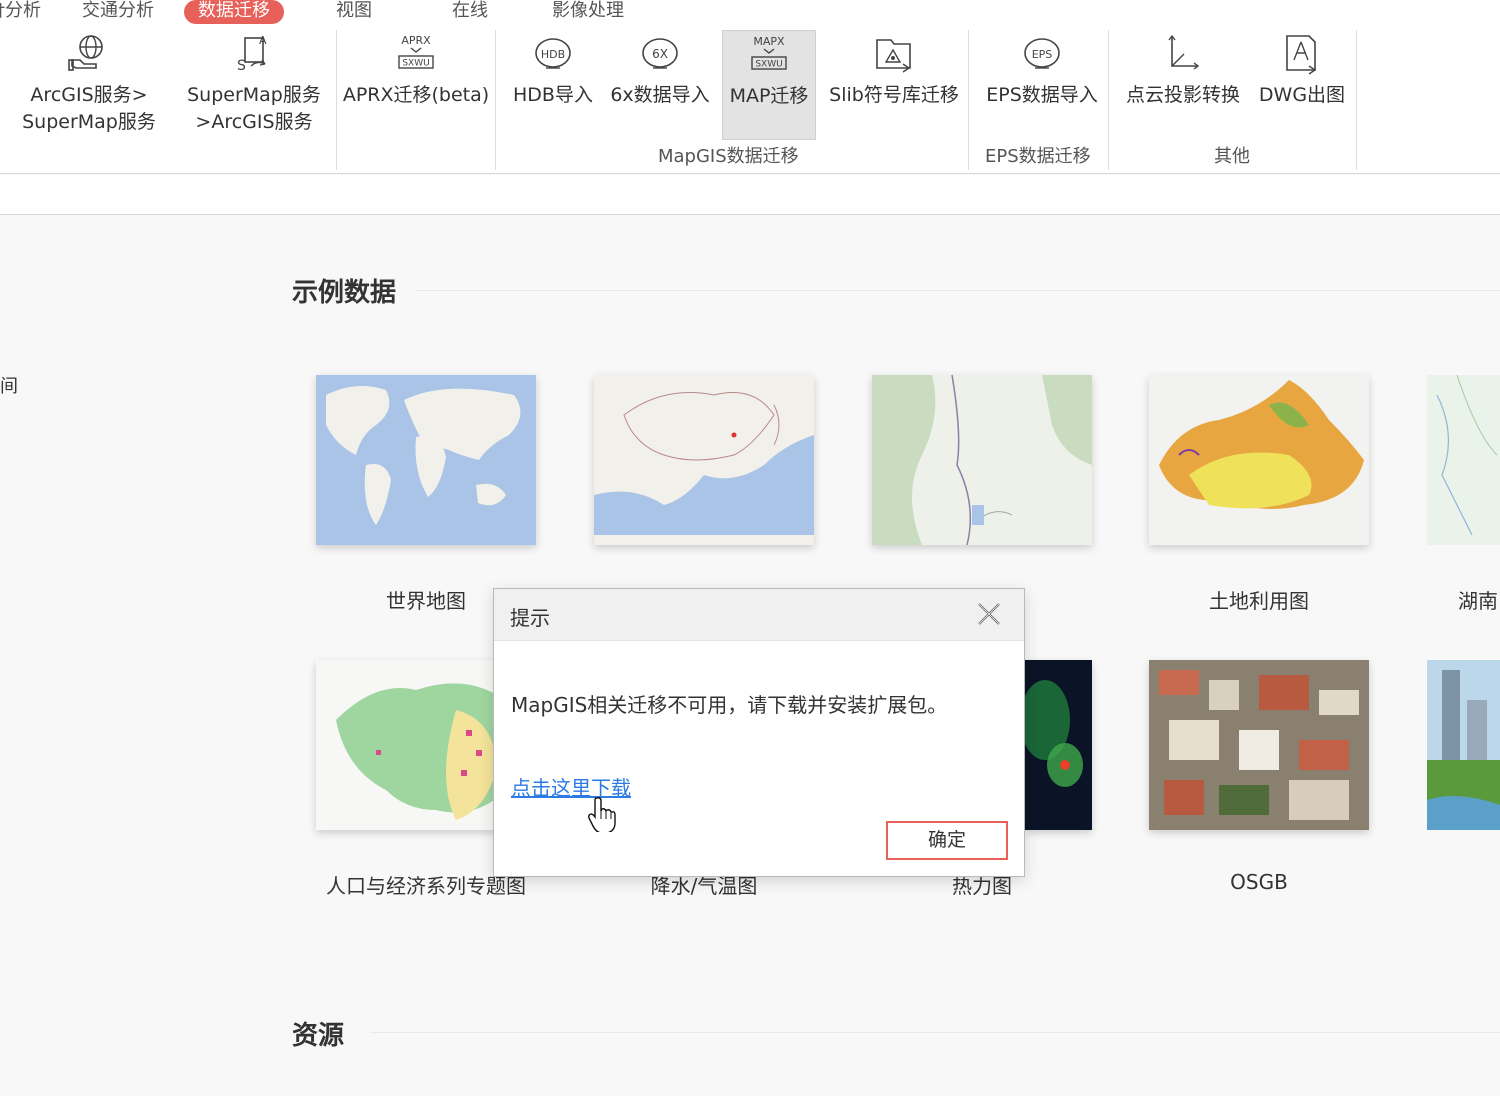  Describe the element at coordinates (470, 12) in the screenshot. I see `tab-online: 在线` at that location.